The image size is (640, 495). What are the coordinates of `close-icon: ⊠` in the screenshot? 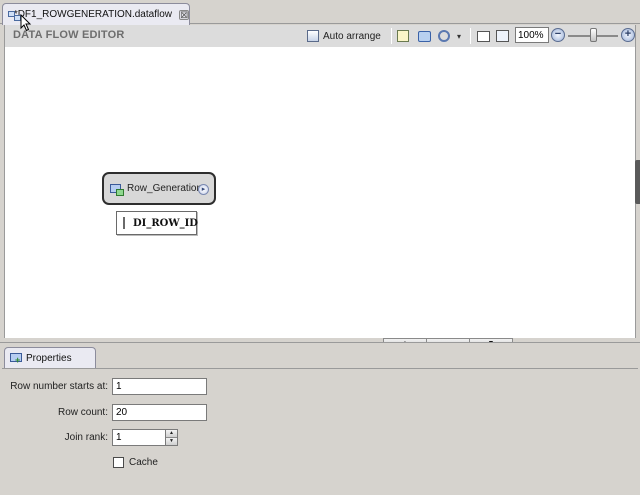 It's located at (184, 14).